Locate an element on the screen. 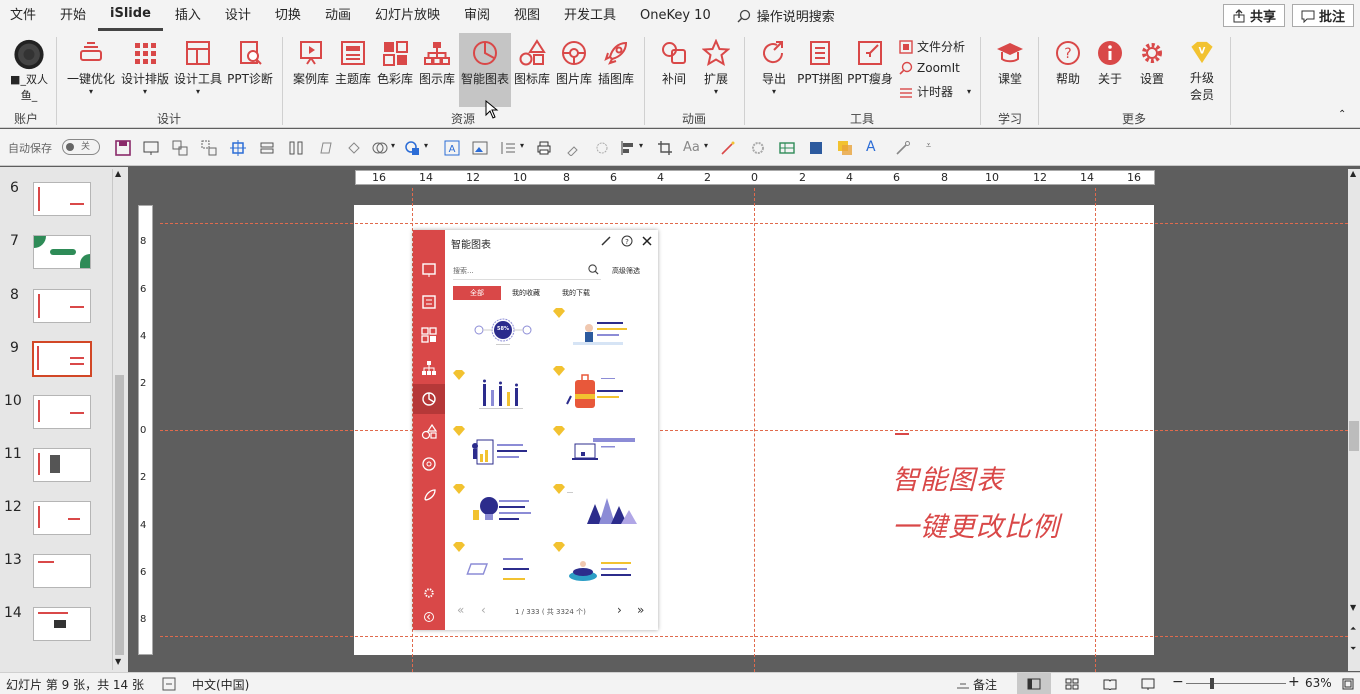 The height and width of the screenshot is (694, 1360). ppt-slim-button: PPT瘦身 is located at coordinates (870, 68).